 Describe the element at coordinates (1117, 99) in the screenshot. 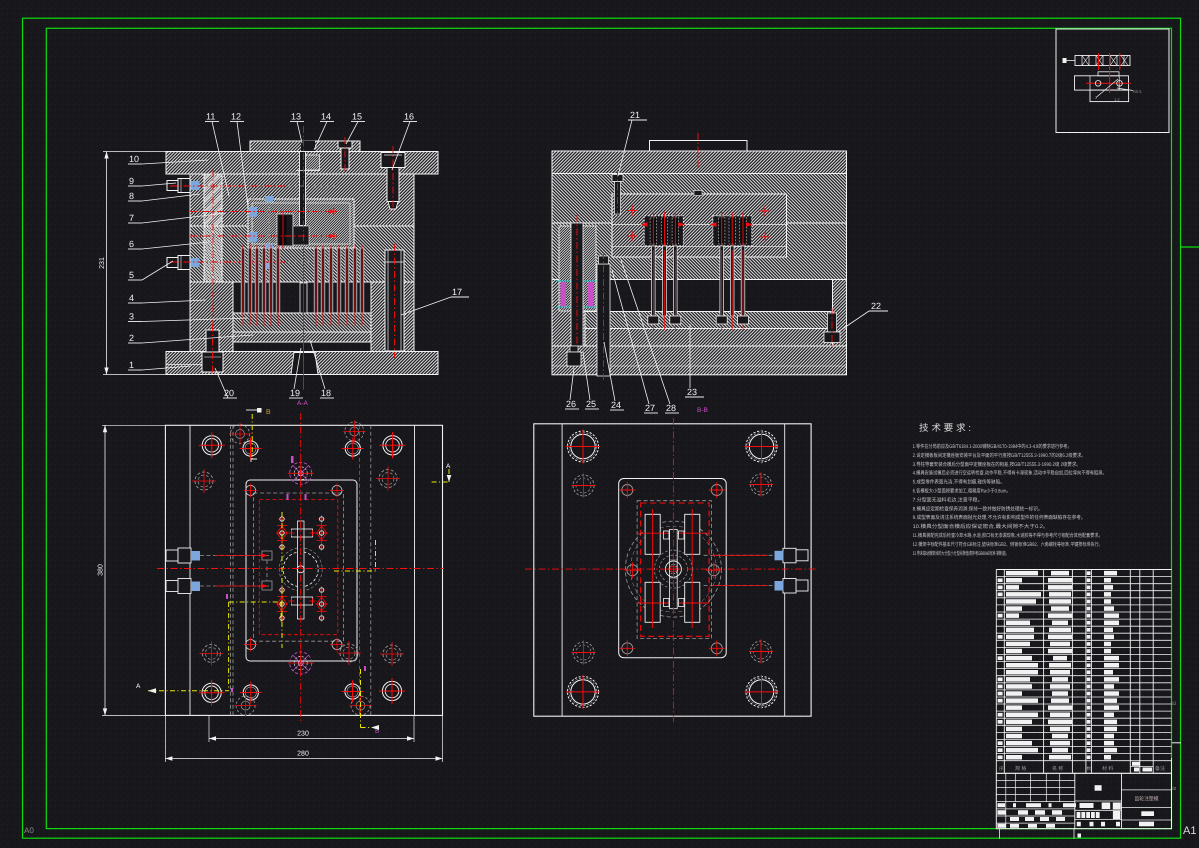

I see `svg-text: 1.2` at that location.